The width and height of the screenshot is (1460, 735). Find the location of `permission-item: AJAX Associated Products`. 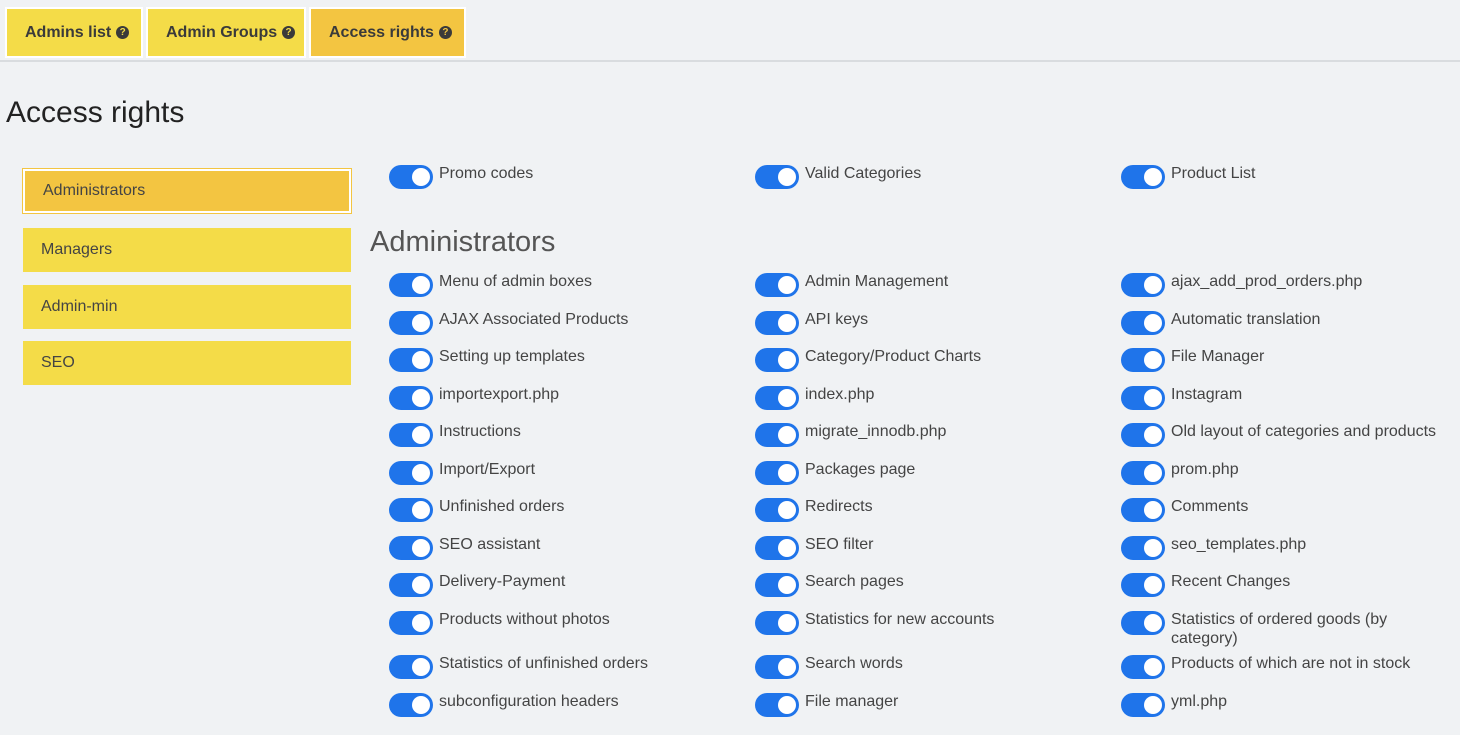

permission-item: AJAX Associated Products is located at coordinates (569, 322).